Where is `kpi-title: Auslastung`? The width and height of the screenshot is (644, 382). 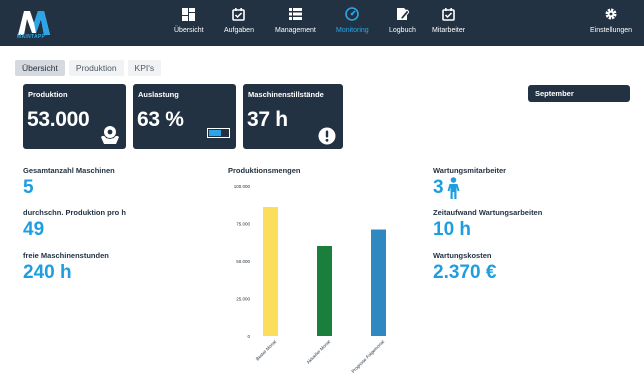 kpi-title: Auslastung is located at coordinates (158, 94).